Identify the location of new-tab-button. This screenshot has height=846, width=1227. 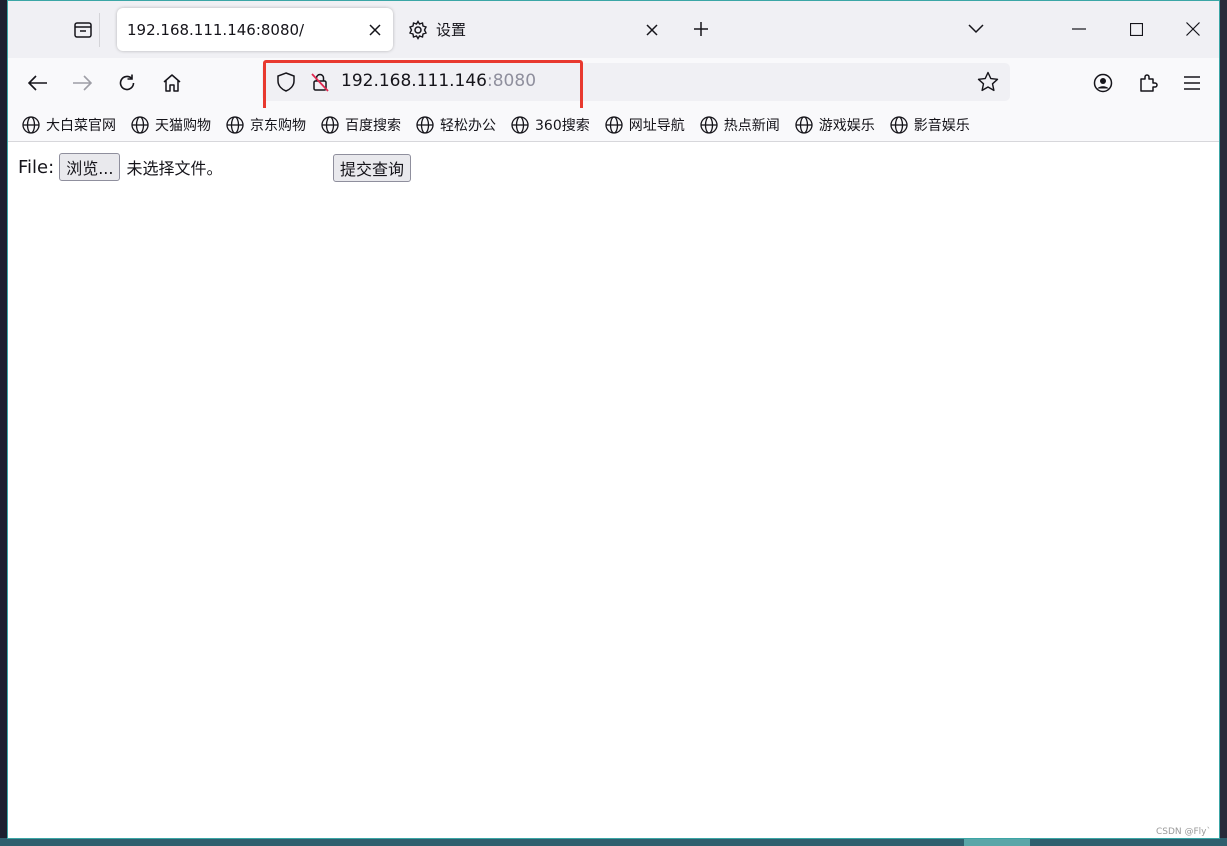
(701, 29).